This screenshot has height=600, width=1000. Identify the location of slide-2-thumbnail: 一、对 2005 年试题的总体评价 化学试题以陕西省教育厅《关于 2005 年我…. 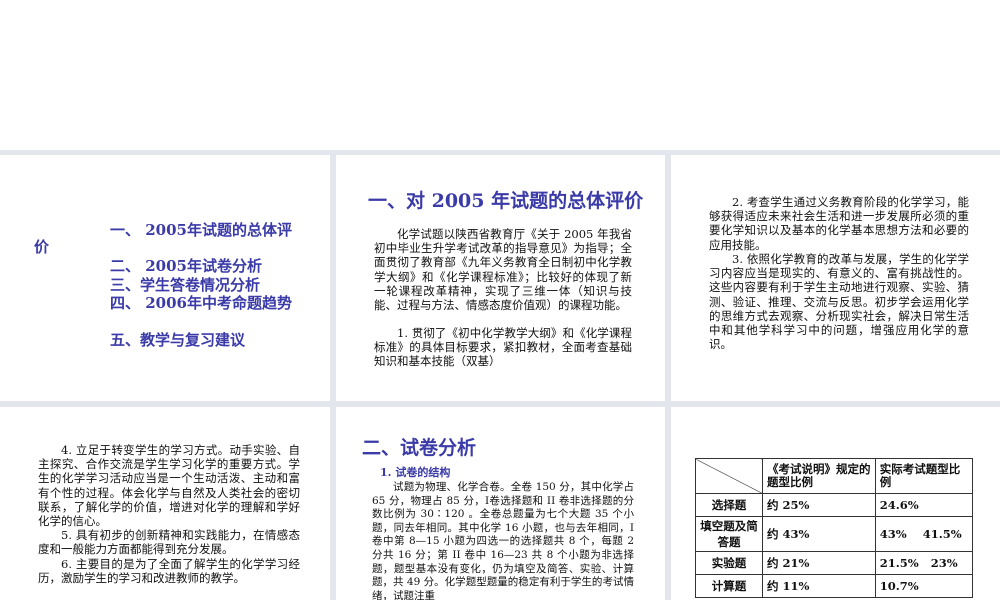
(500, 278).